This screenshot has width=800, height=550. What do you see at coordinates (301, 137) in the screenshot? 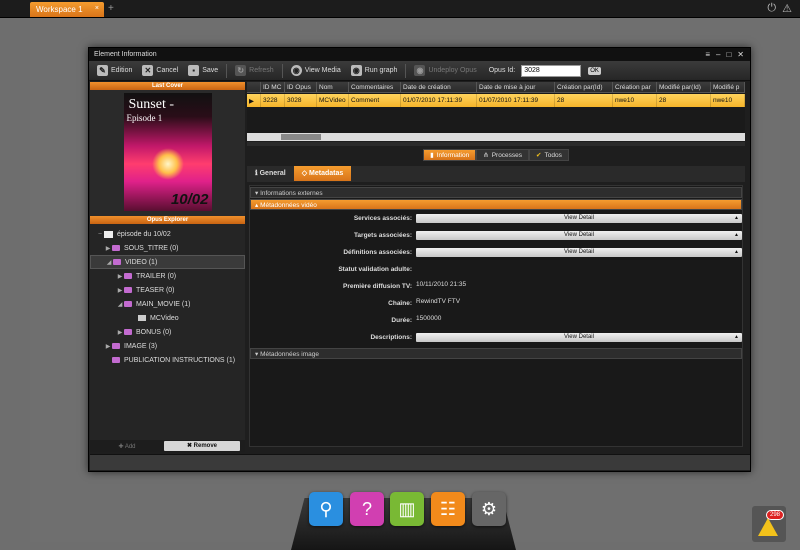
I see `scrollbar-thumb` at bounding box center [301, 137].